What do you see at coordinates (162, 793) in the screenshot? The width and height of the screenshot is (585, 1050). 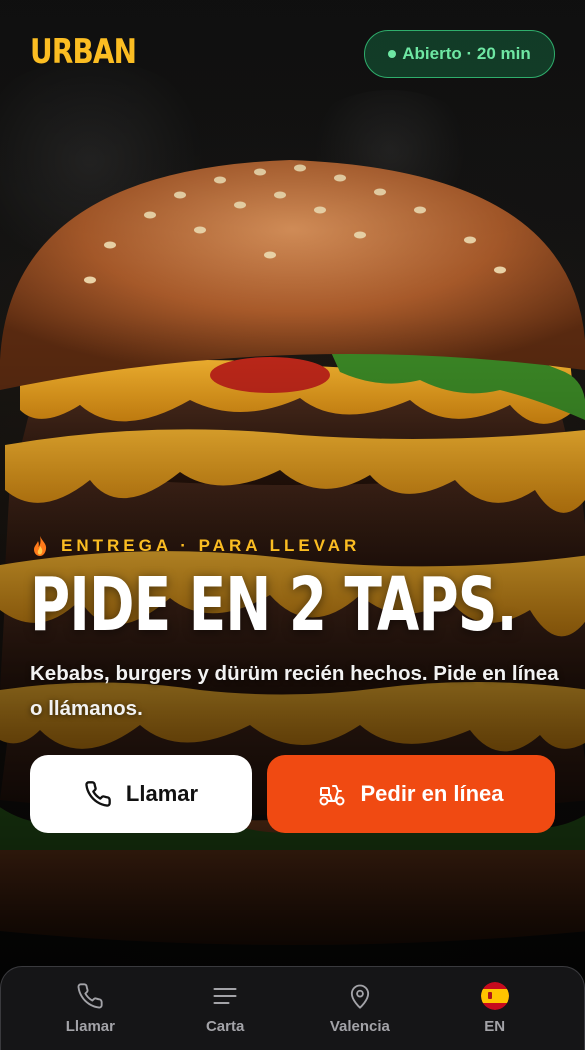 I see `call-button-label: Llamar` at bounding box center [162, 793].